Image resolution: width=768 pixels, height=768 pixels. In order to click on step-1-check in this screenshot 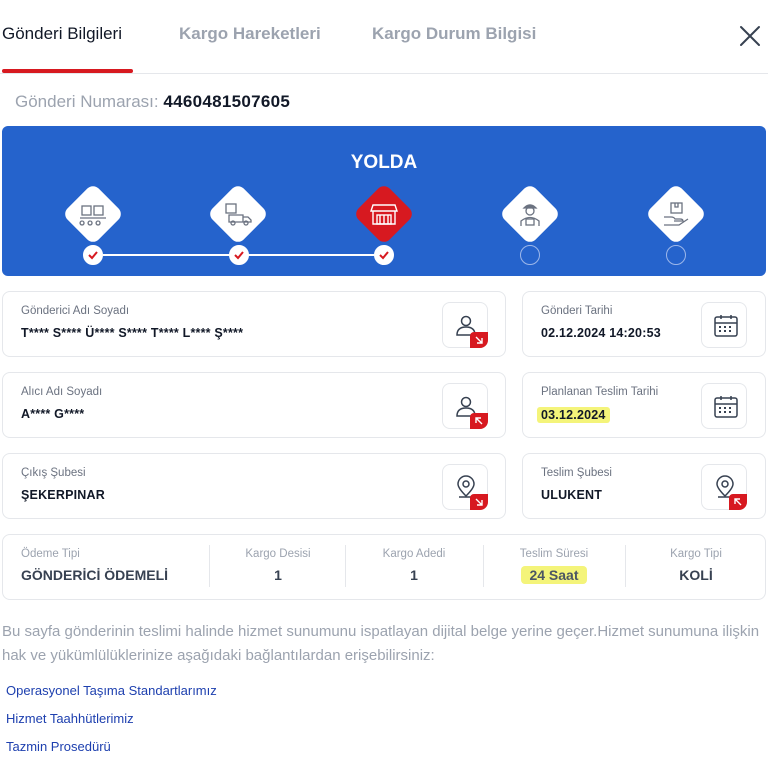, I will do `click(93, 255)`.